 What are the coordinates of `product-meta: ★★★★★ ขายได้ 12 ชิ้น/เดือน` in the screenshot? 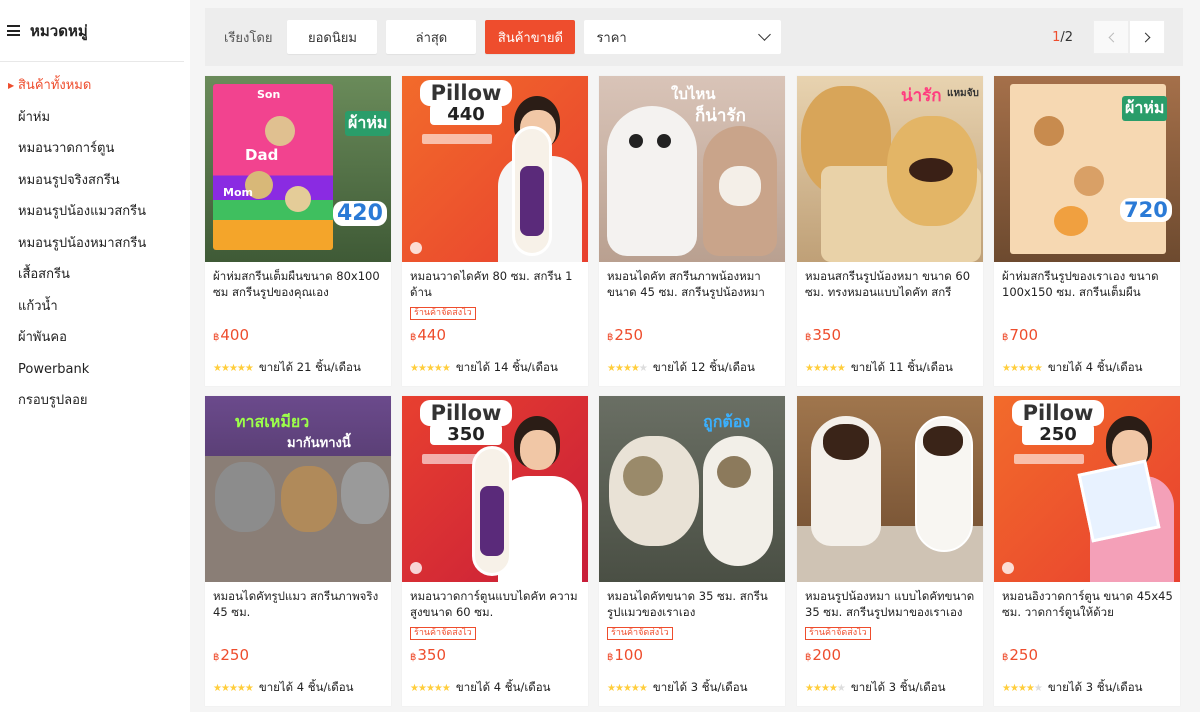 It's located at (681, 368).